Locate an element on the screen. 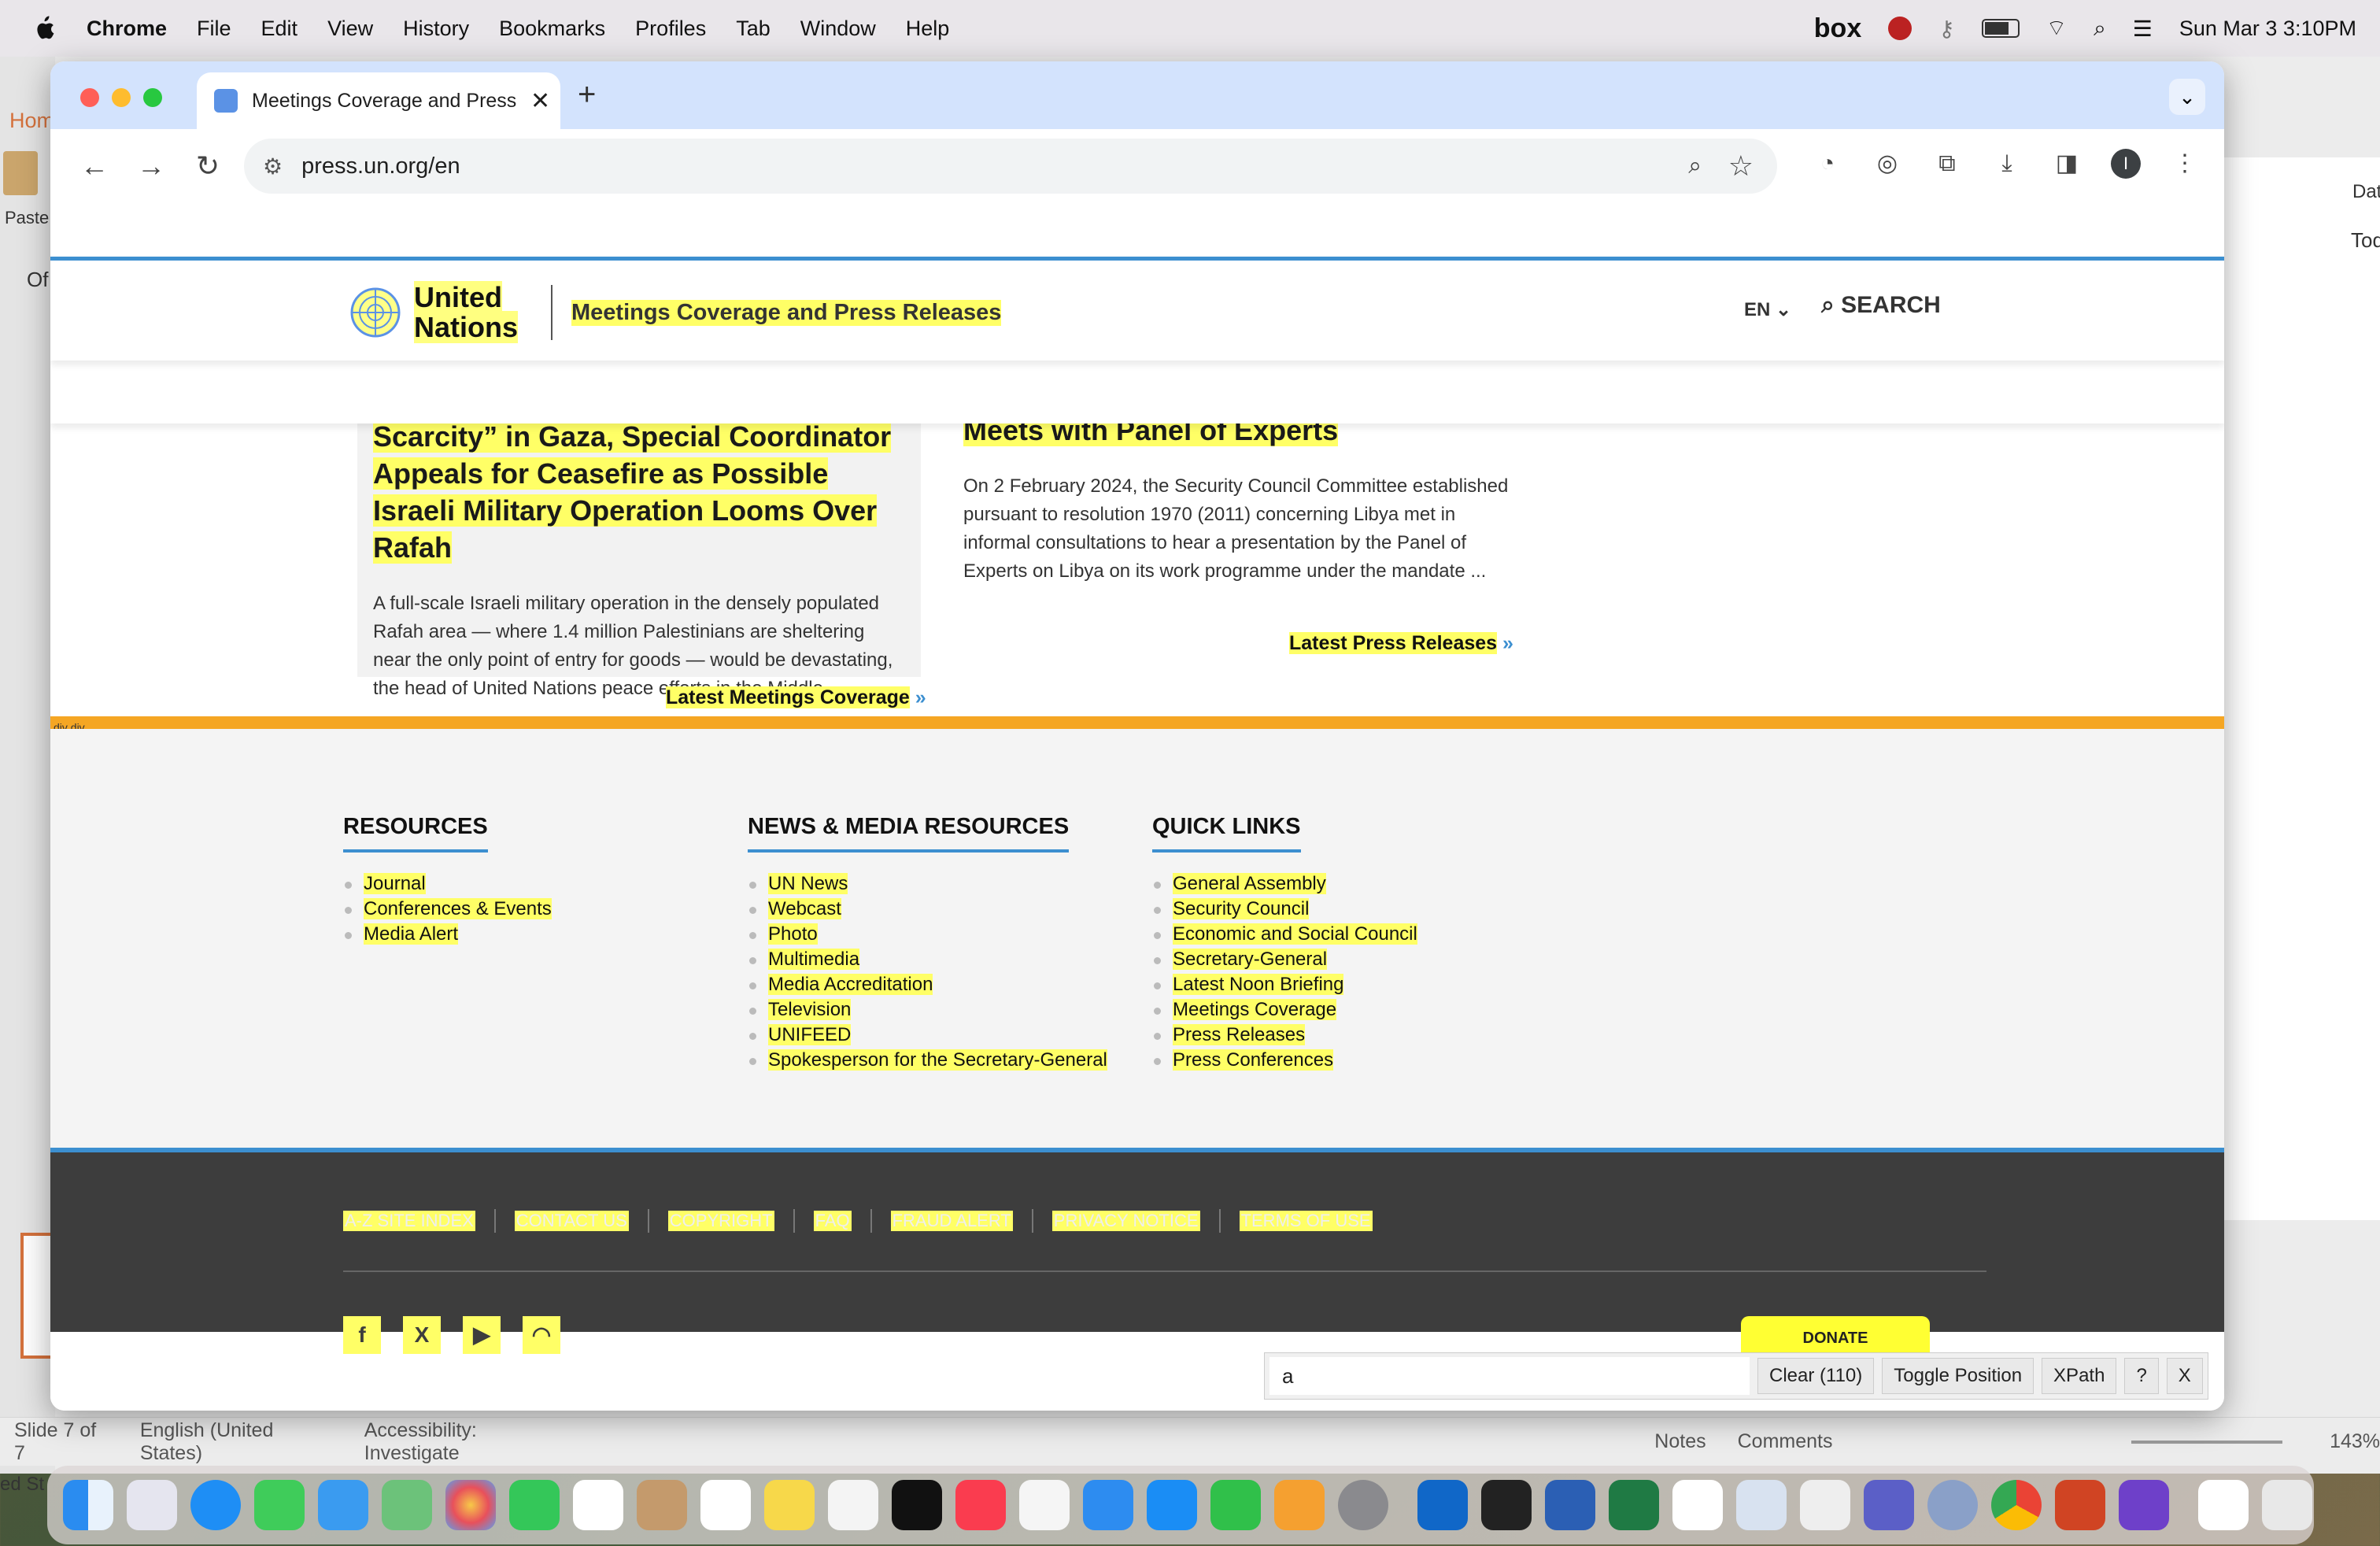  system-settings-icon is located at coordinates (1363, 1505).